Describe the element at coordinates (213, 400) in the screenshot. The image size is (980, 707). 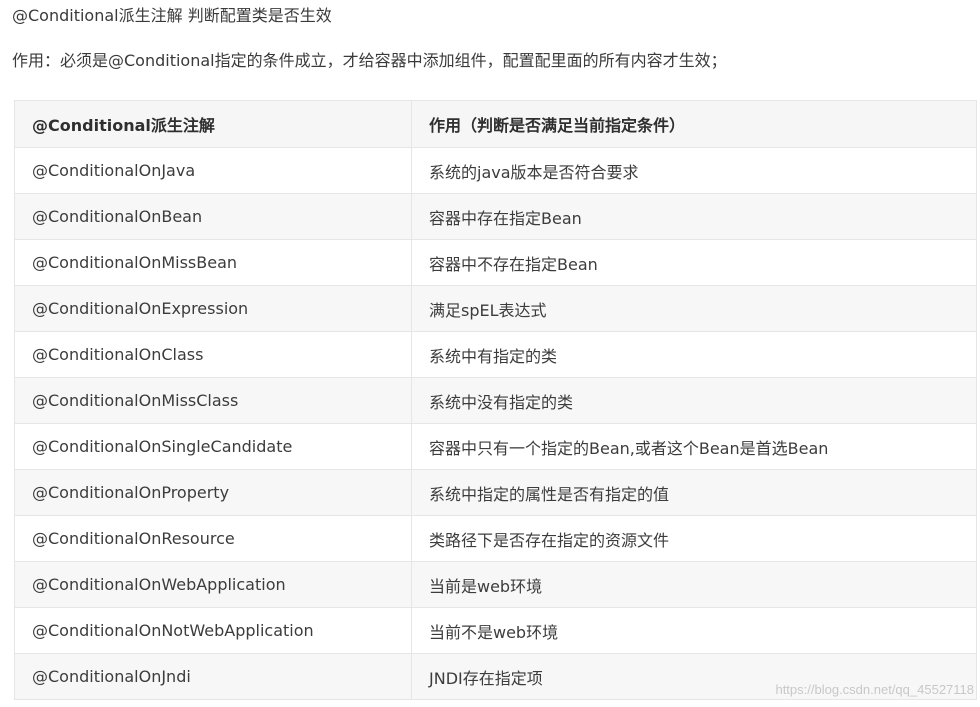
I see `annotation-cell: @ConditionalOnMissClass` at that location.